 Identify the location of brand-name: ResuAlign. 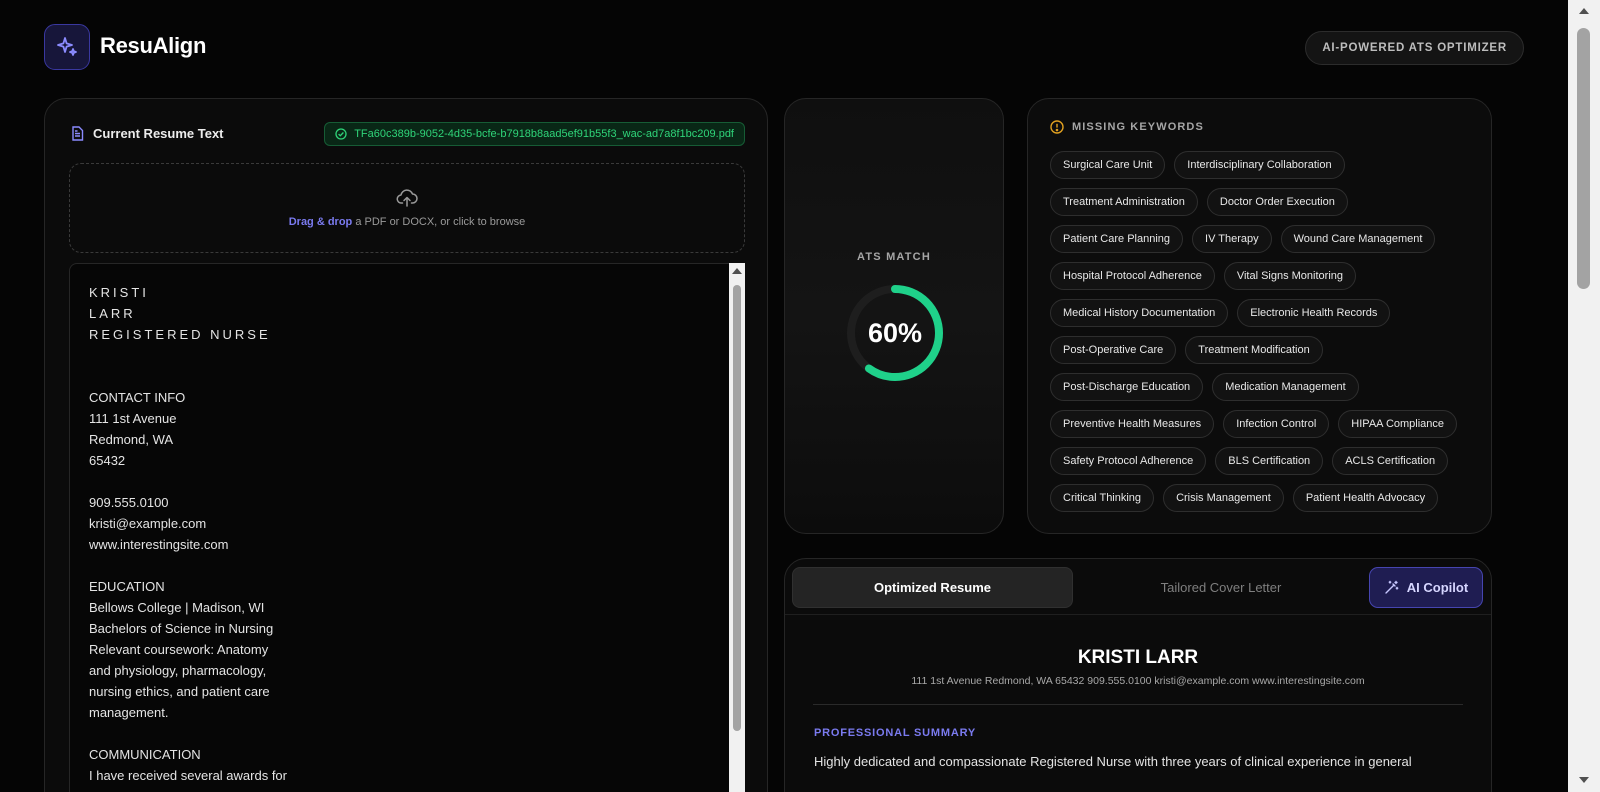
(153, 45).